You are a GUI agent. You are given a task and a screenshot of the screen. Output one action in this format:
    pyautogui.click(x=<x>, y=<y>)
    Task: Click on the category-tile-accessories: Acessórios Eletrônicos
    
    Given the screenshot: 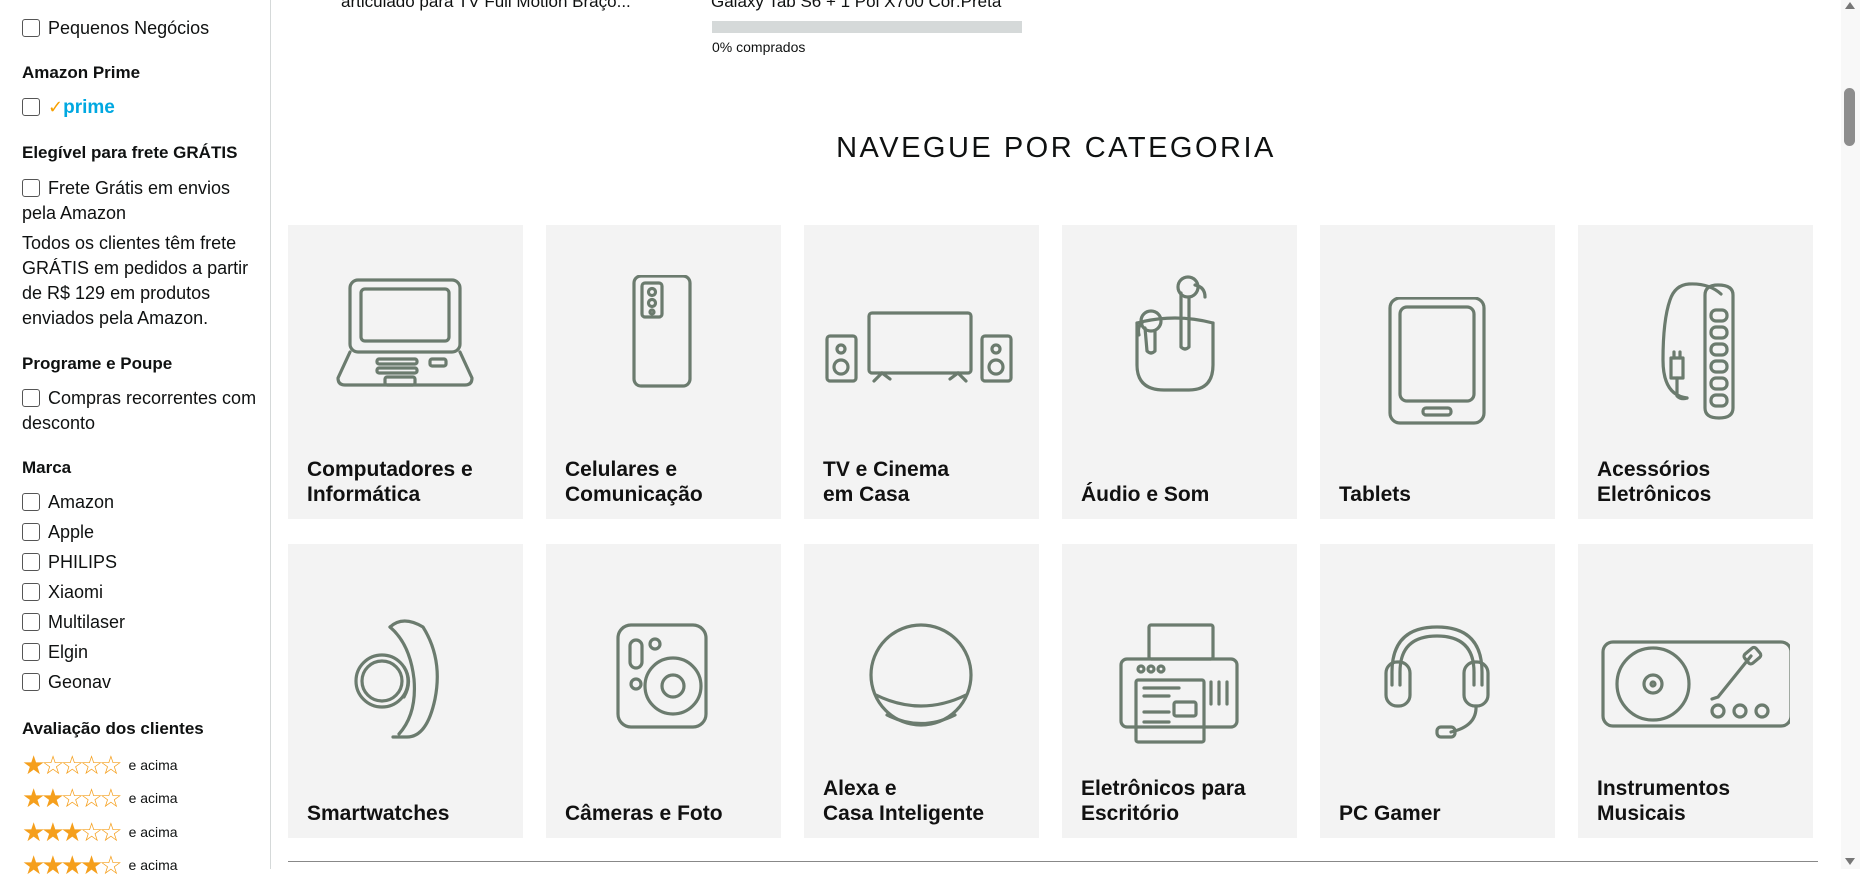 What is the action you would take?
    pyautogui.click(x=1695, y=372)
    